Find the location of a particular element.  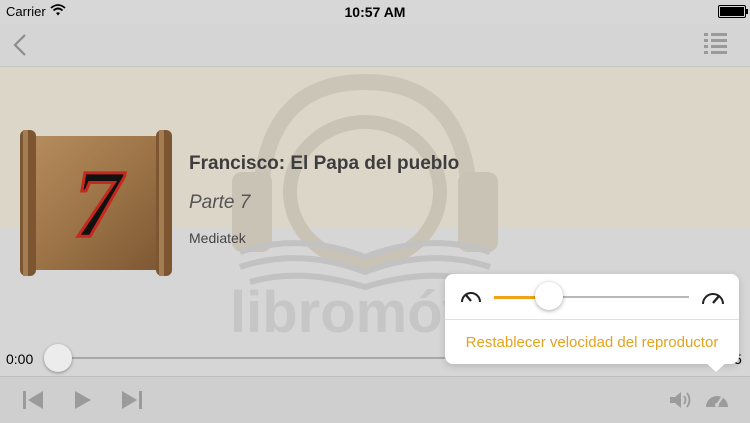

previous-icon is located at coordinates (33, 400).